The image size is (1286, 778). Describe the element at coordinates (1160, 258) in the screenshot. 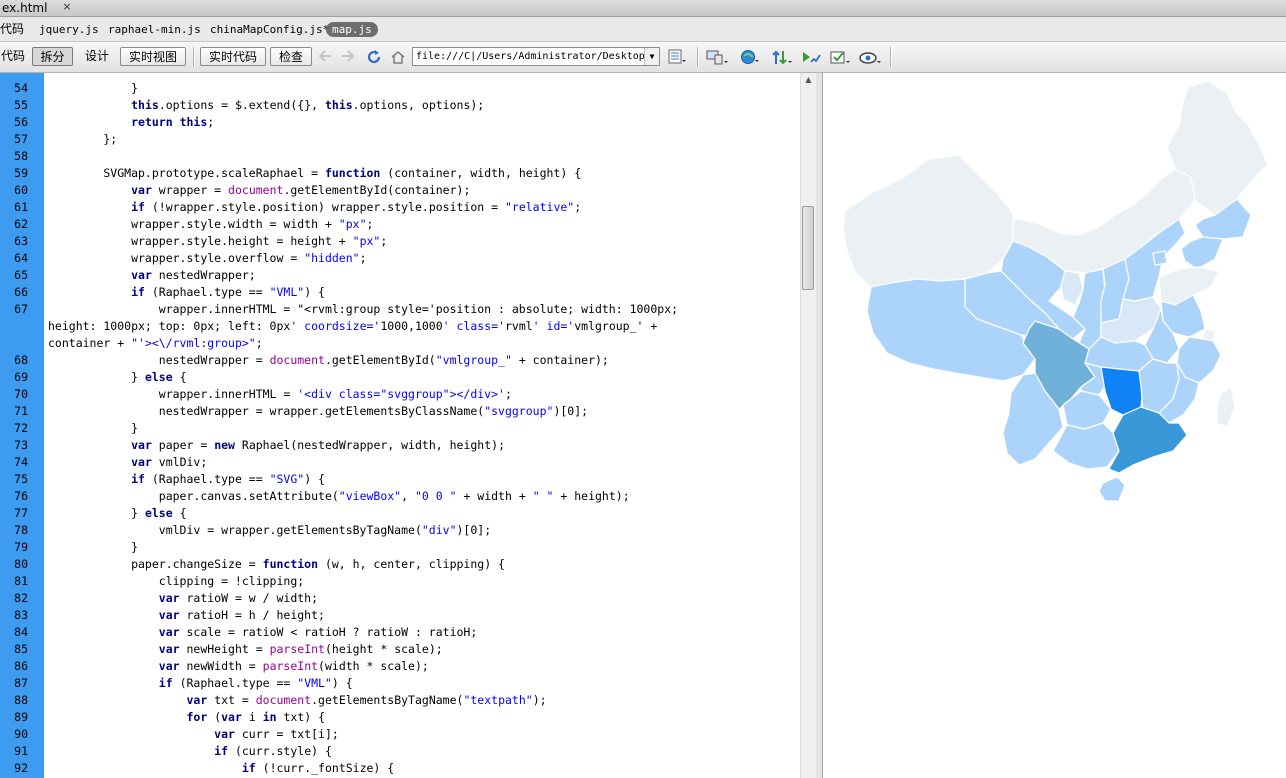

I see `province-beijing` at that location.